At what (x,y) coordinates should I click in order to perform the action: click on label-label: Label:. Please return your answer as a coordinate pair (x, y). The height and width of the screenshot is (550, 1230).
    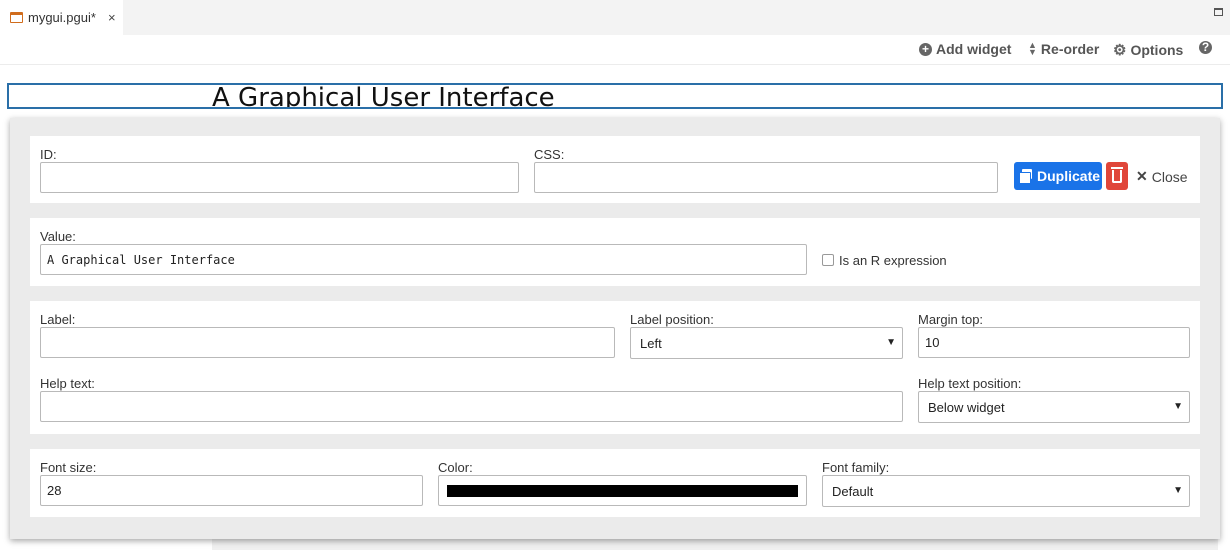
    Looking at the image, I should click on (58, 319).